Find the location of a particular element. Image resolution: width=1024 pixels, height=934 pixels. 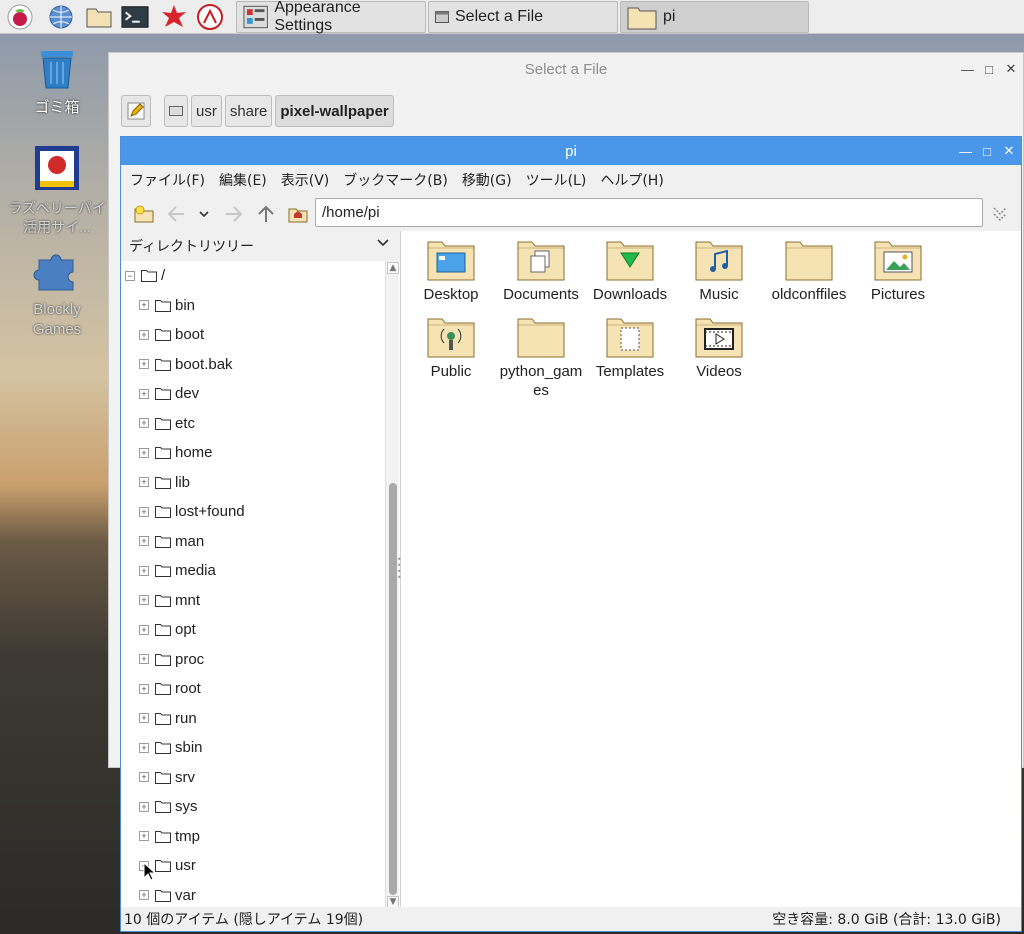

tree-item-etc: + etc is located at coordinates (167, 424).